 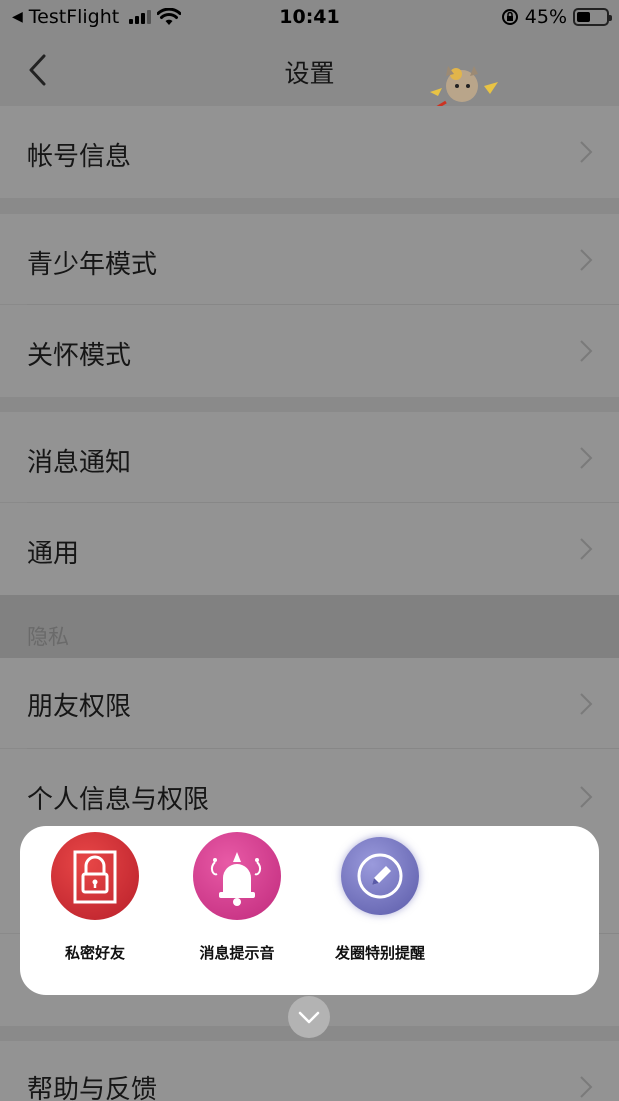 What do you see at coordinates (309, 549) in the screenshot?
I see `settings-row-general: 通用` at bounding box center [309, 549].